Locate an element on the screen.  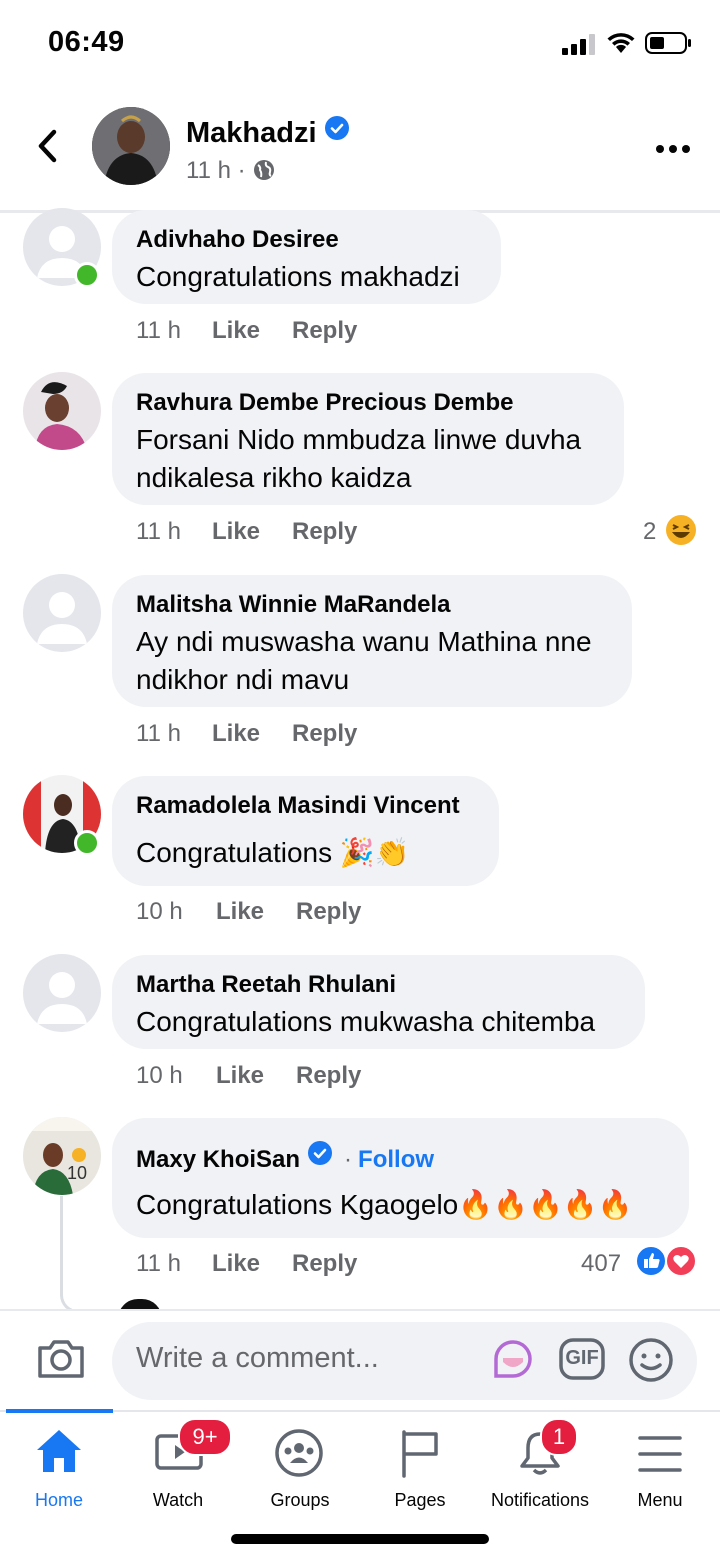
tab-label: Watch is located at coordinates (178, 1500).